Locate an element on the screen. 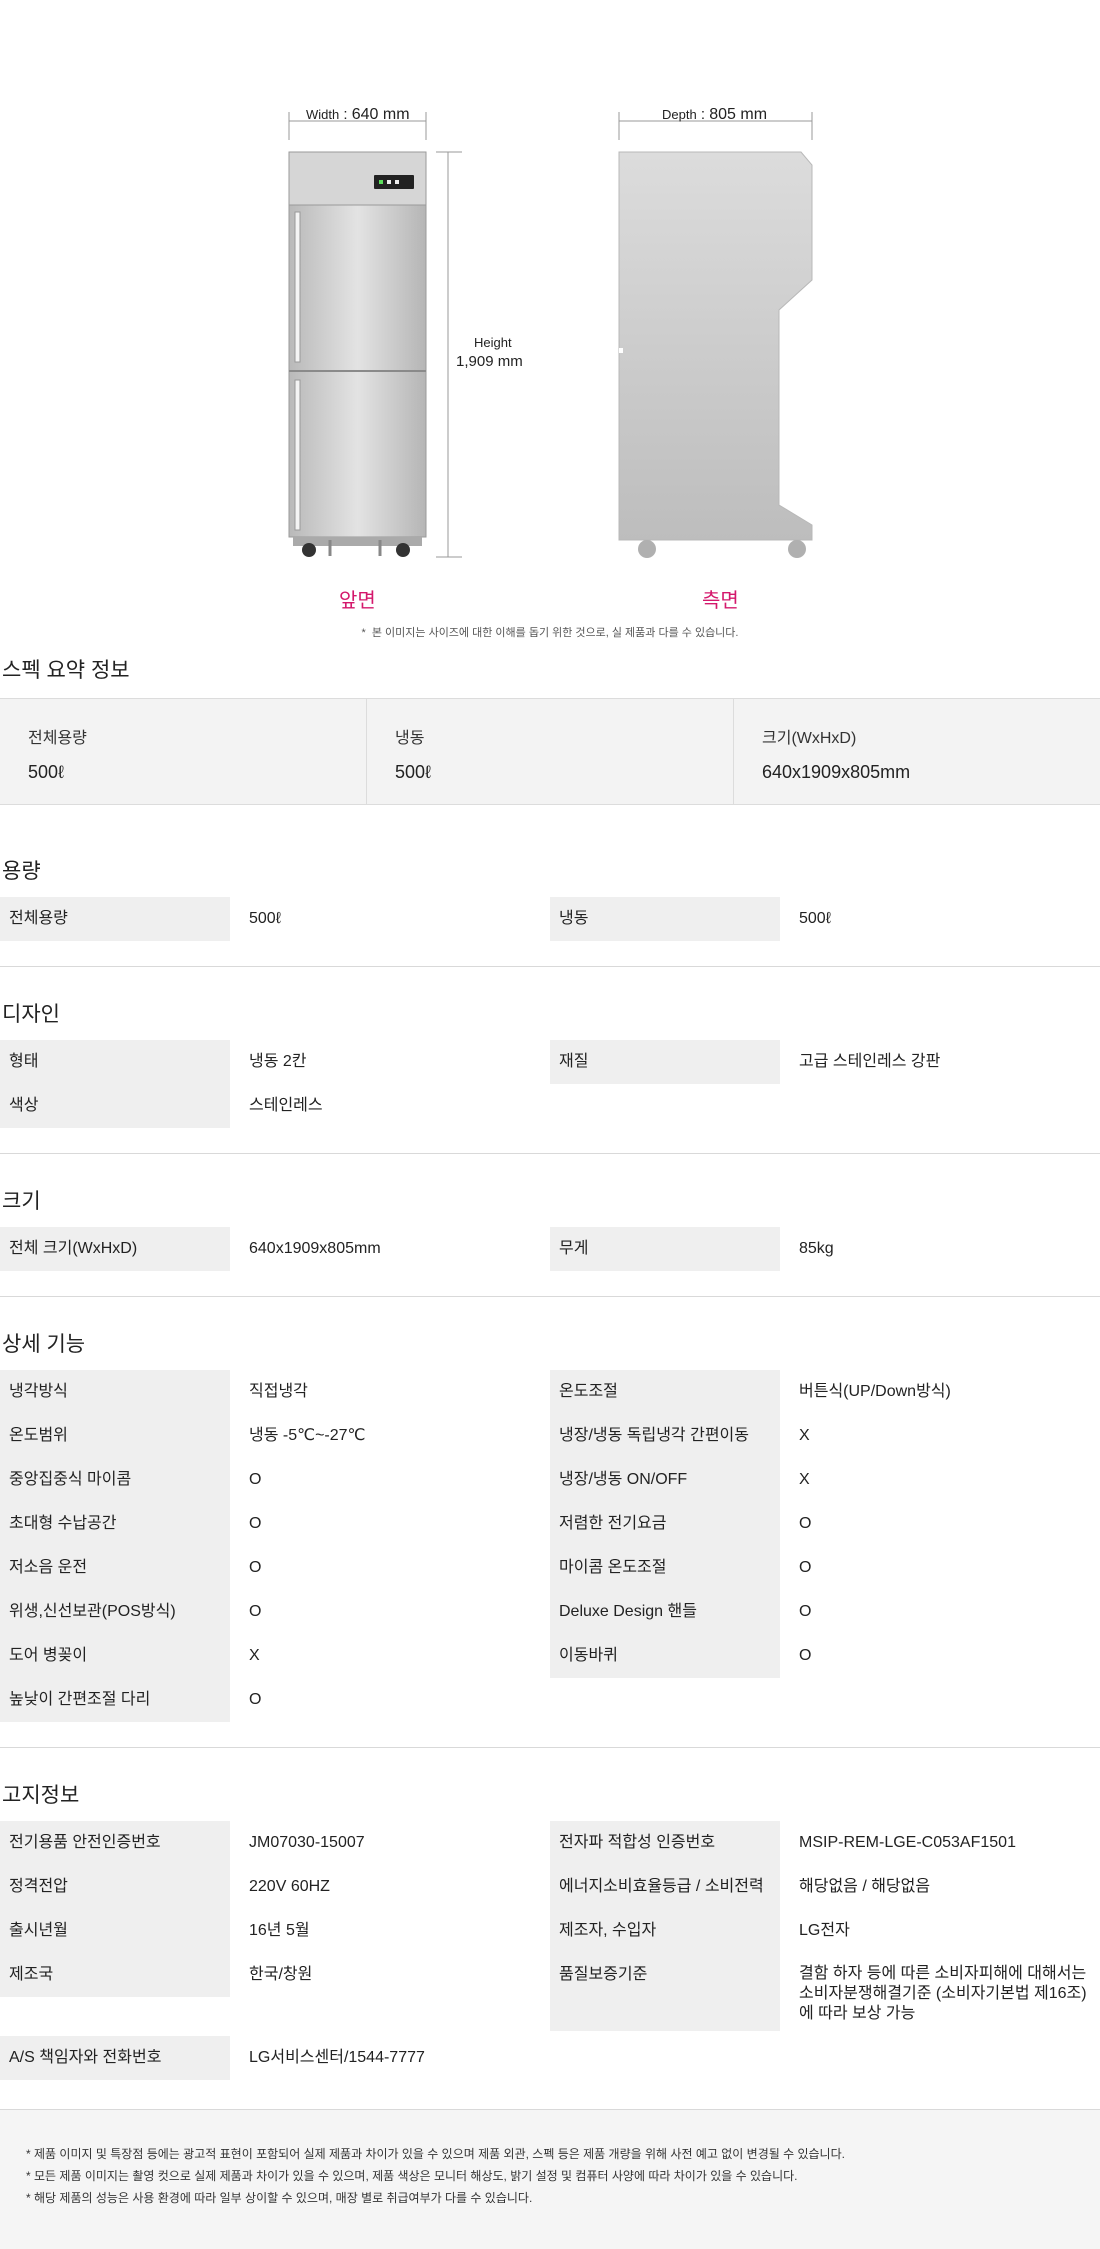 The image size is (1100, 2249). design-title: 디자인 is located at coordinates (31, 1014).